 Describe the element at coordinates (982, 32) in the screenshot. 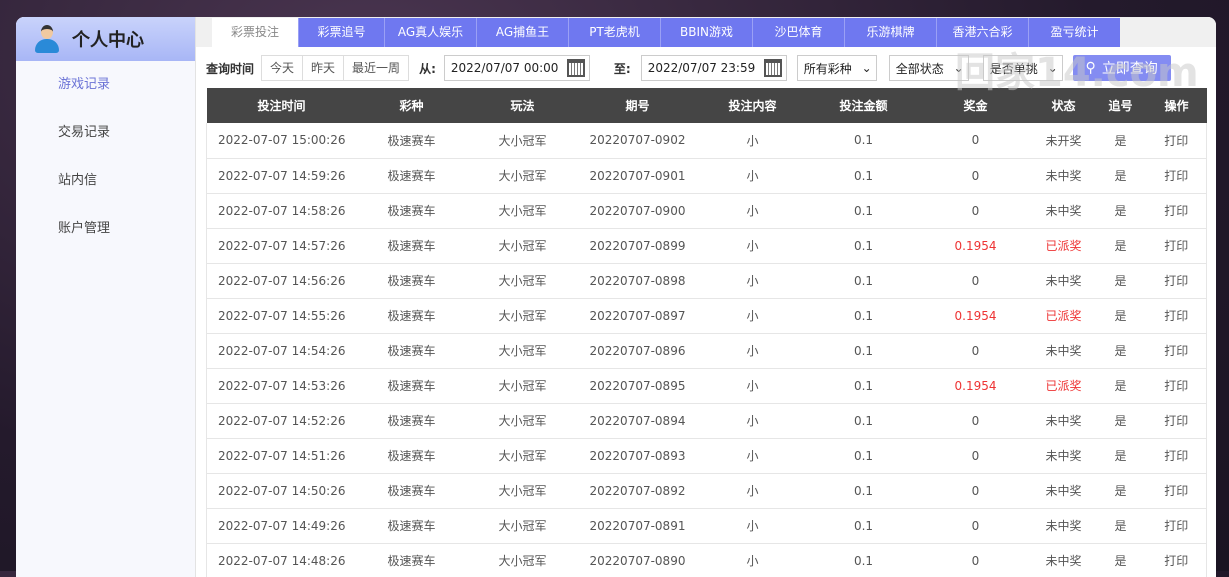

I see `tab-8: 香港六合彩` at that location.